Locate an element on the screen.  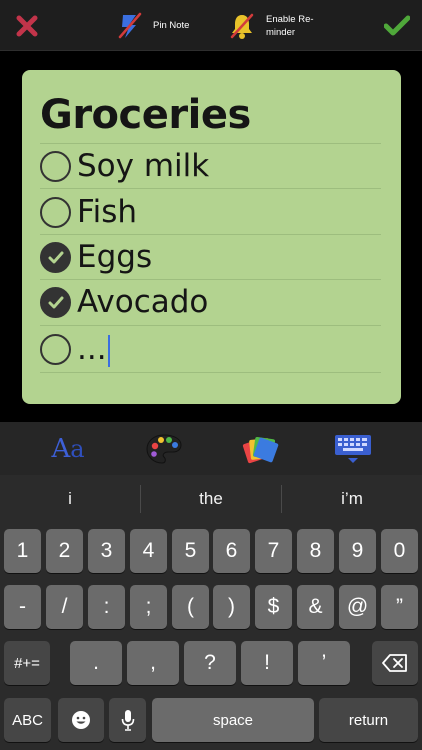
item-text: Avocado is located at coordinates (142, 302).